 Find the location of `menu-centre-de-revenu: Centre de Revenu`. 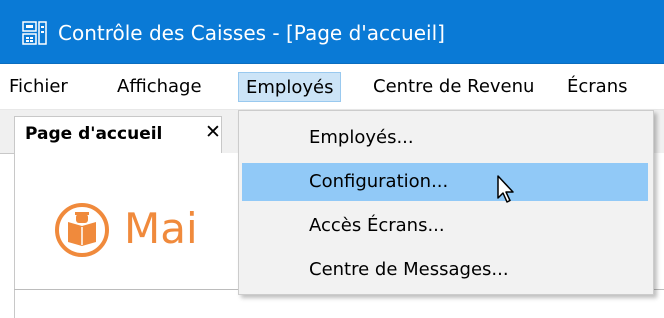

menu-centre-de-revenu: Centre de Revenu is located at coordinates (453, 87).